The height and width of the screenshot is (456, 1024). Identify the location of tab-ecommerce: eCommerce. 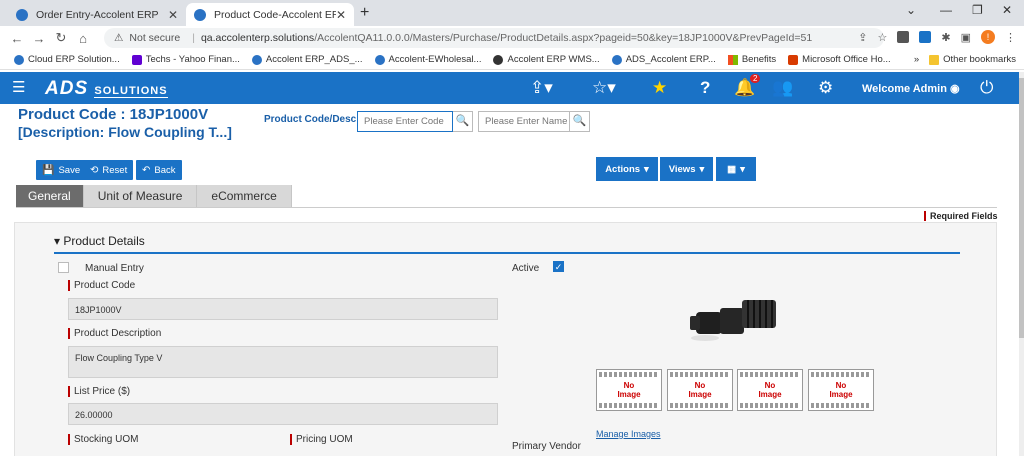
(244, 196).